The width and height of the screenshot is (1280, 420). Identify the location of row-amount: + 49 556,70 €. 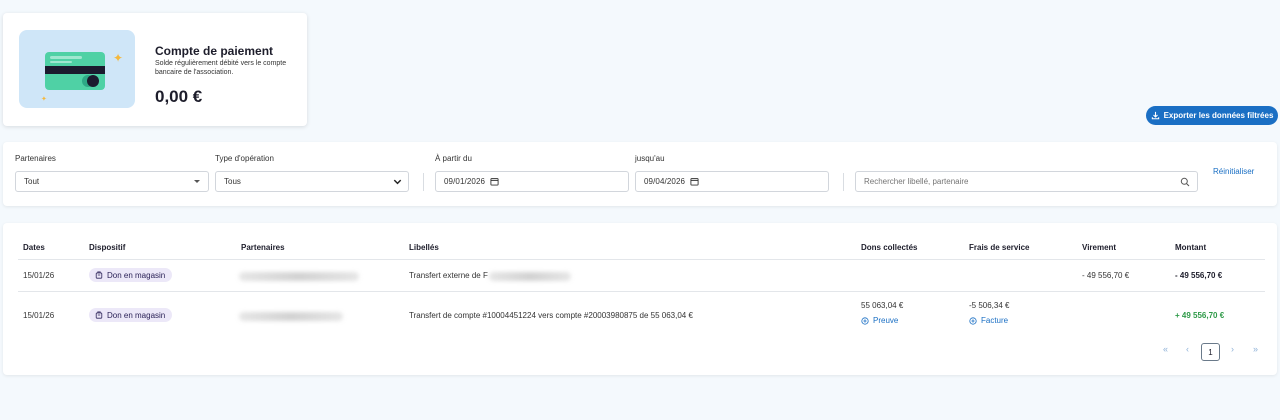
(1200, 315).